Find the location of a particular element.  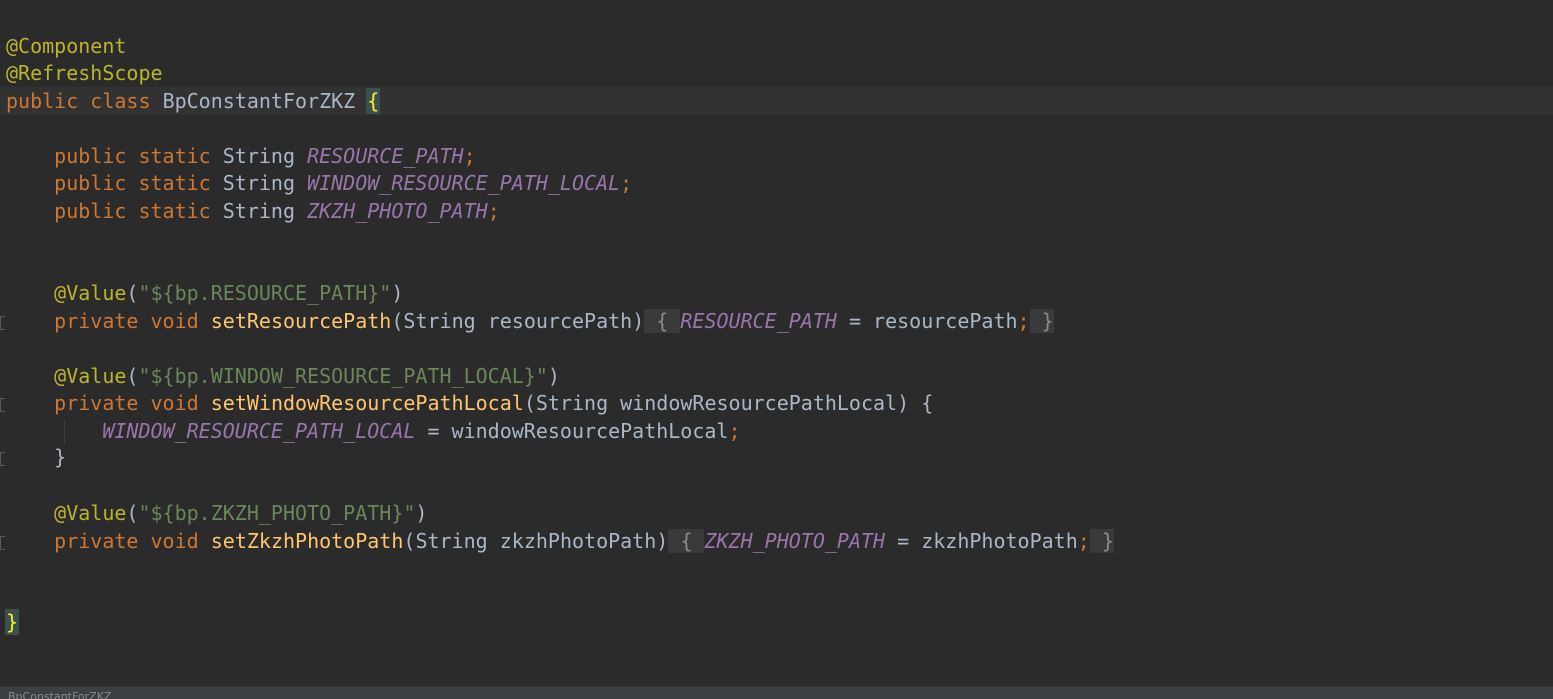

field-reference: WINDOW_RESOURCE_PATH_LOCAL is located at coordinates (259, 431).